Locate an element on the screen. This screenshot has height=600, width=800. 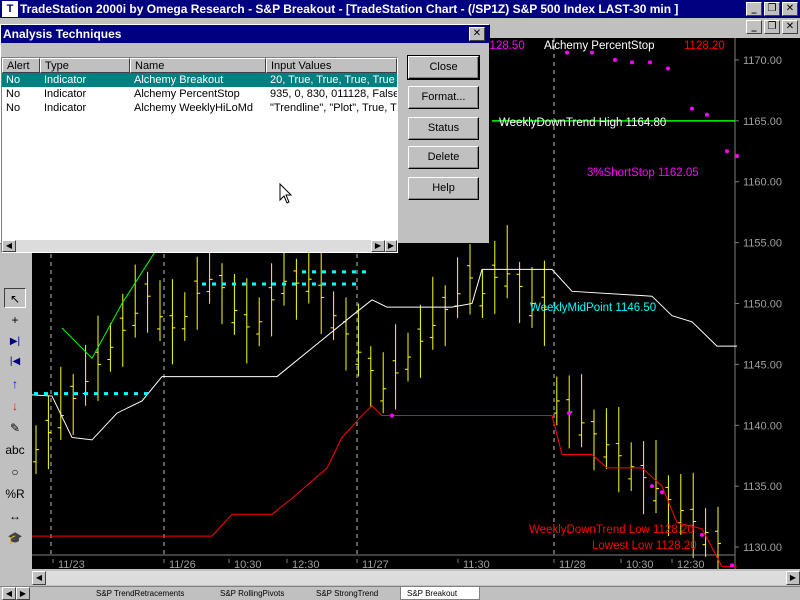
chart-minimize-button: _ is located at coordinates (754, 27).